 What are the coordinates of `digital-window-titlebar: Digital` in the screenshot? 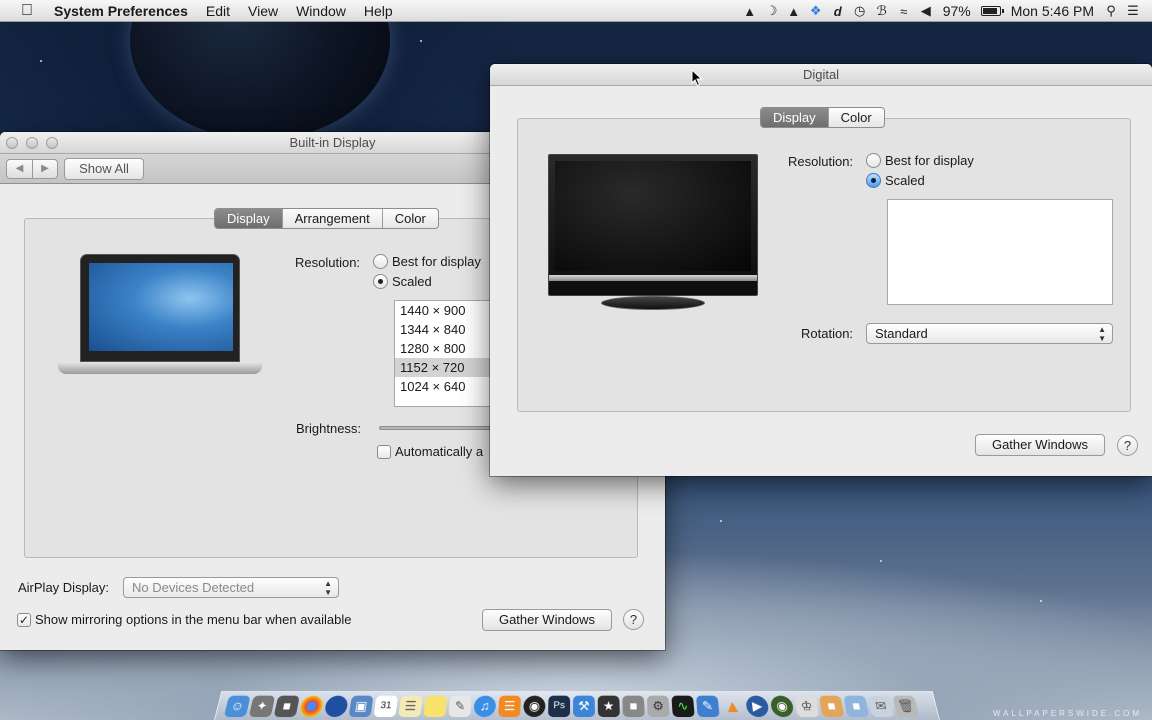 It's located at (821, 75).